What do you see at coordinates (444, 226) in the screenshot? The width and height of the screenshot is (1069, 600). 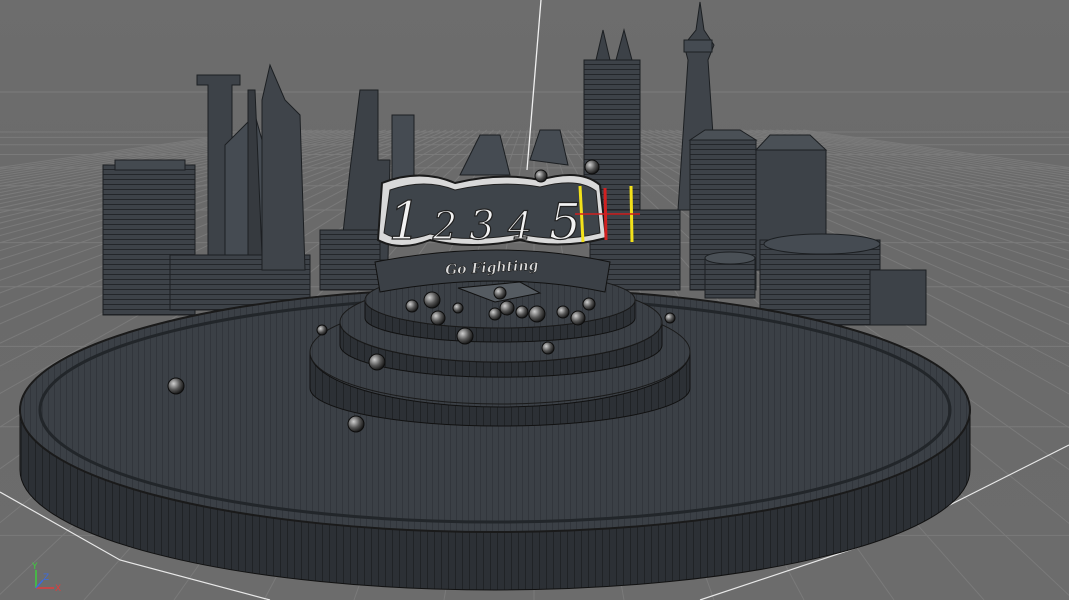 I see `sign-digit-2: 2` at bounding box center [444, 226].